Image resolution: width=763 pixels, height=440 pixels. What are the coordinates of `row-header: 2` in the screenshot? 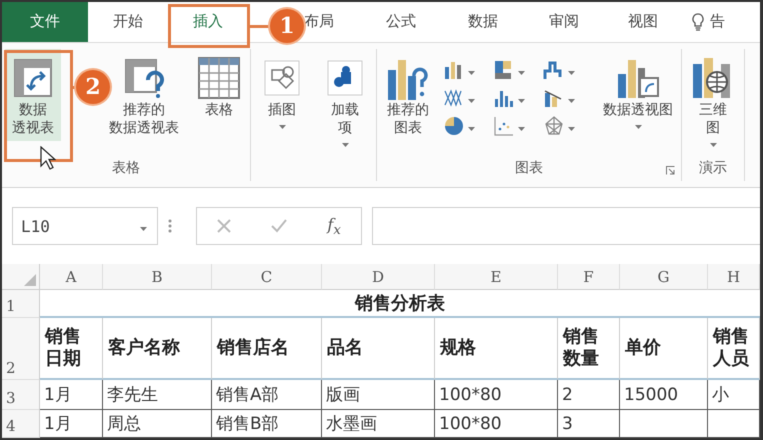 It's located at (21, 349).